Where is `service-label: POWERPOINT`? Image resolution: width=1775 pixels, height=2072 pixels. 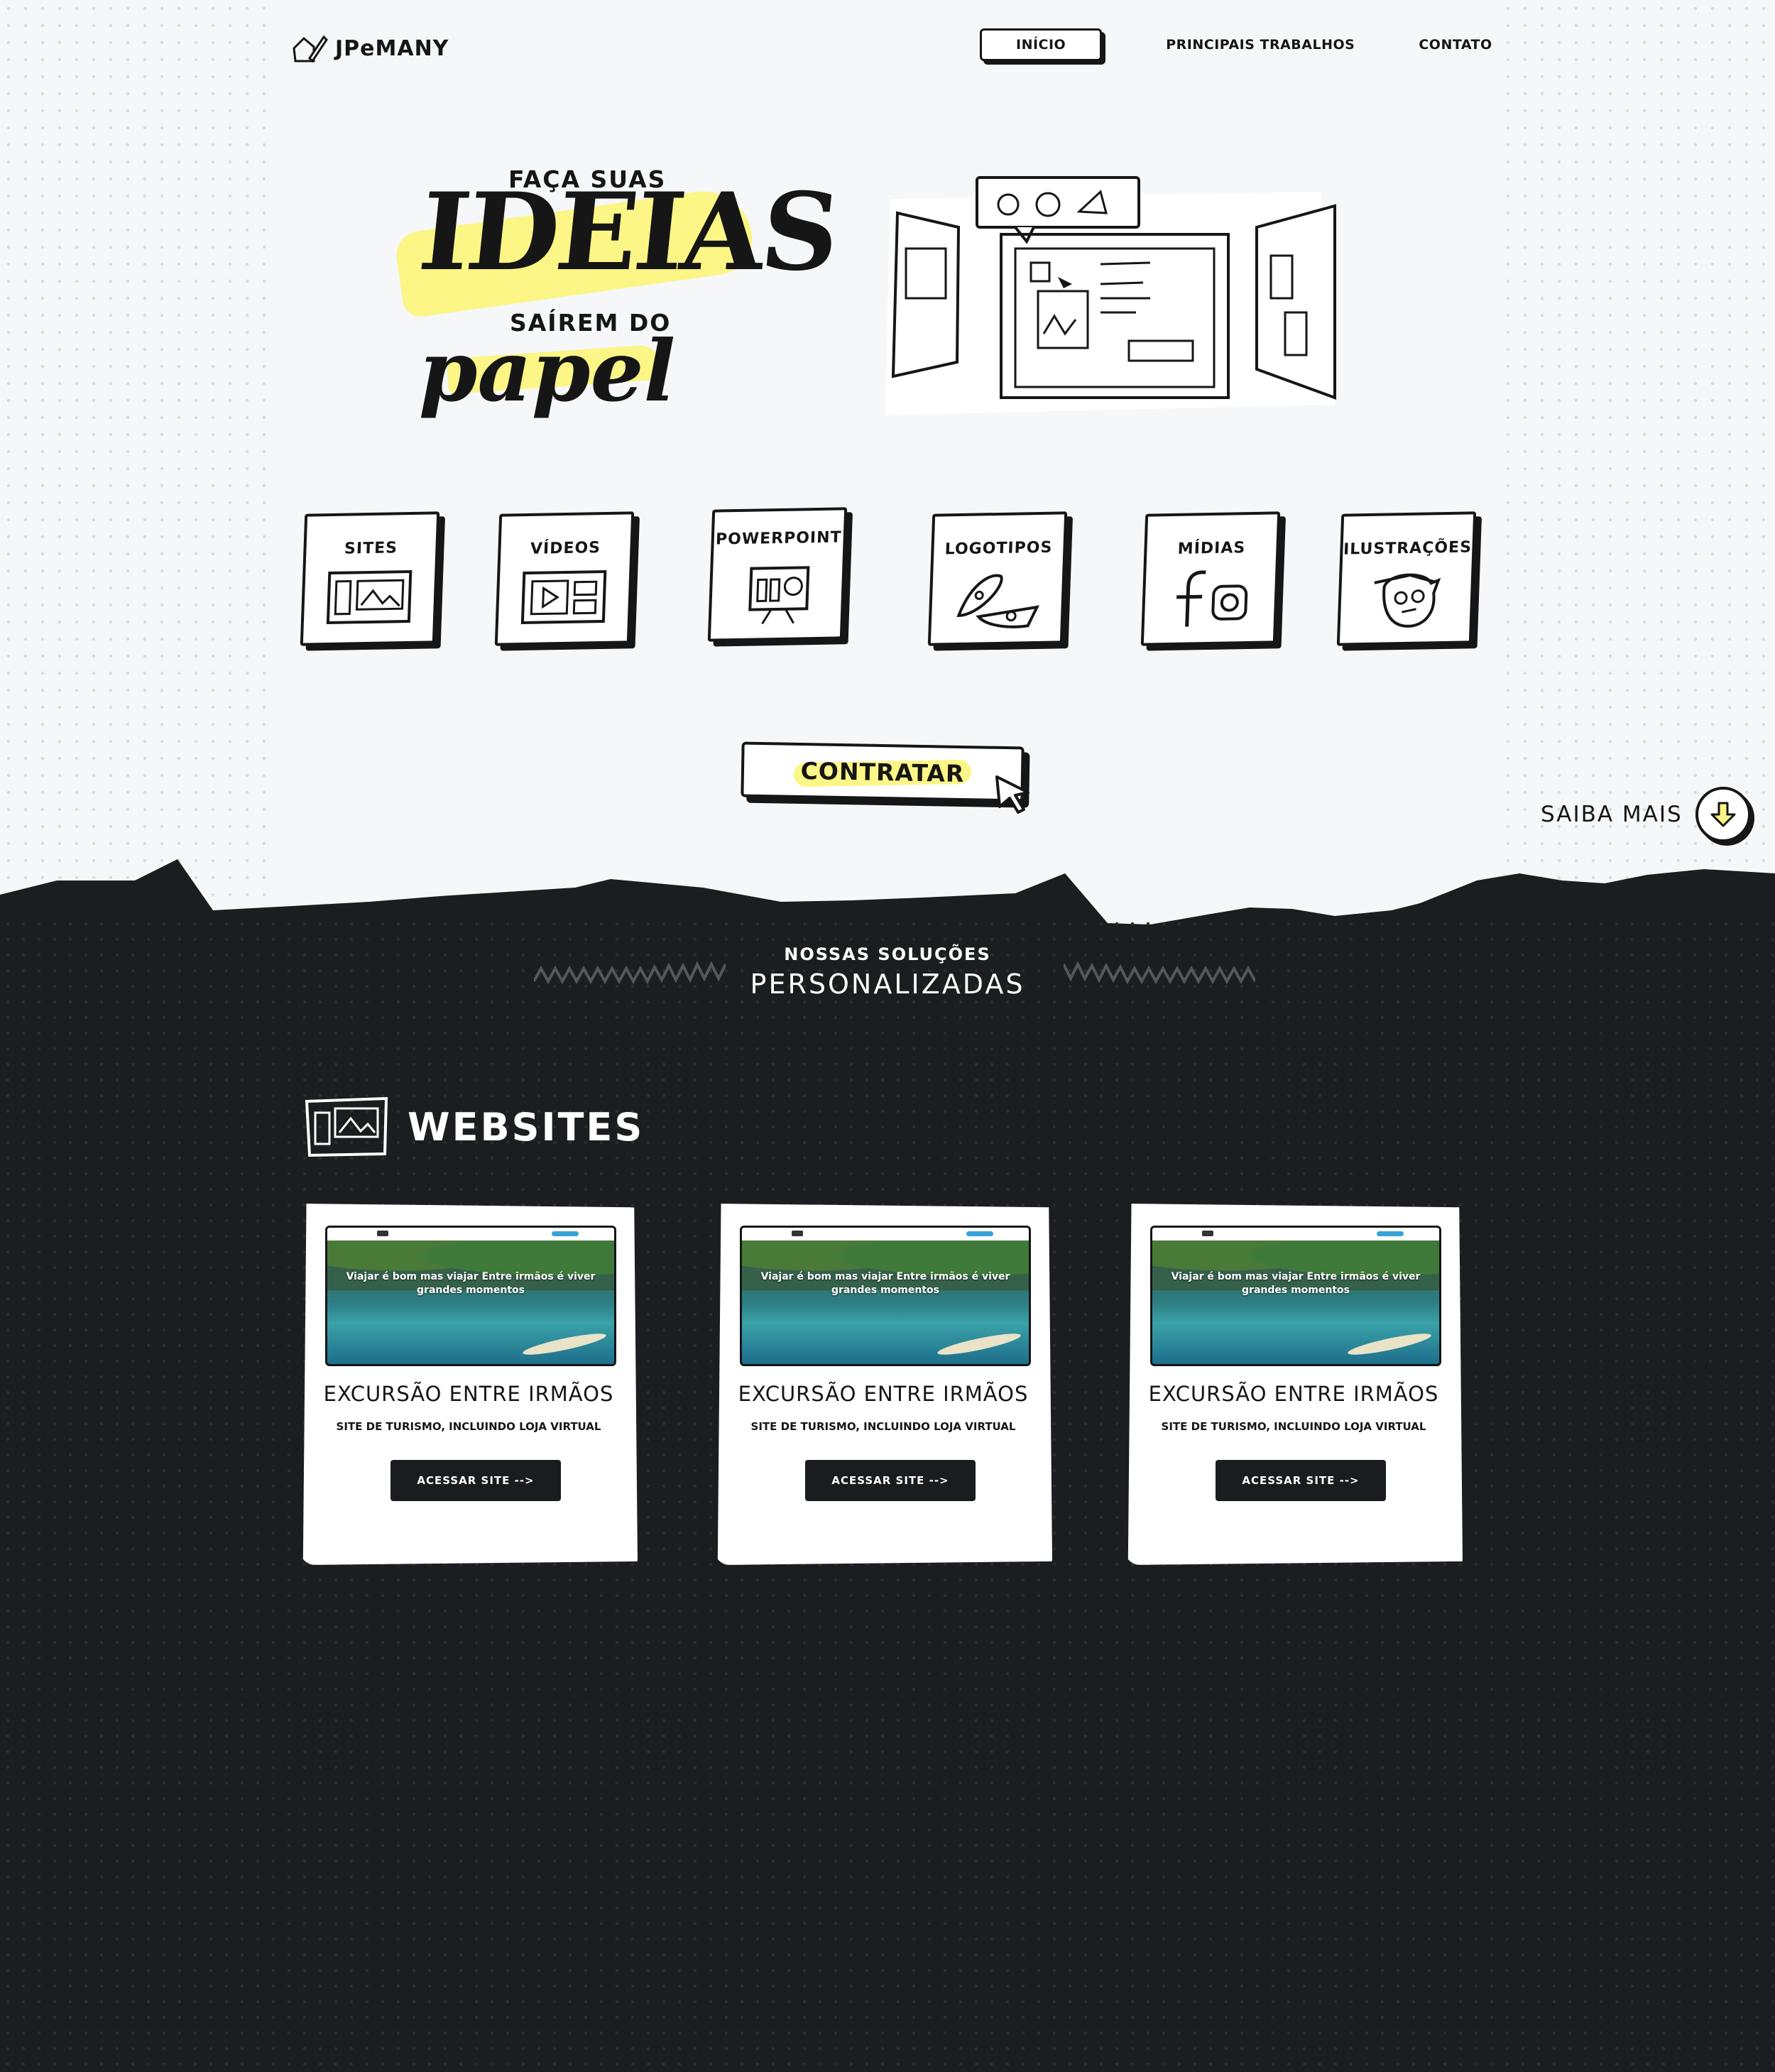 service-label: POWERPOINT is located at coordinates (778, 538).